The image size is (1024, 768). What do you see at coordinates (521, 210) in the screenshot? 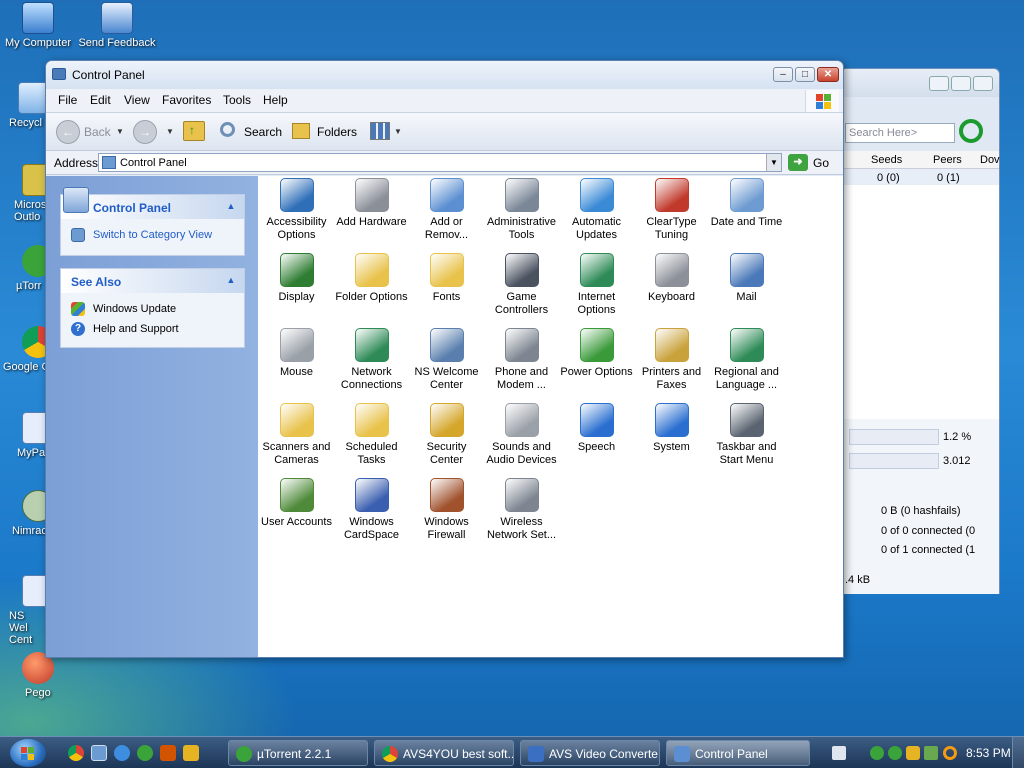
I see `cp-item-administrative-tools: Administrative Tools` at bounding box center [521, 210].